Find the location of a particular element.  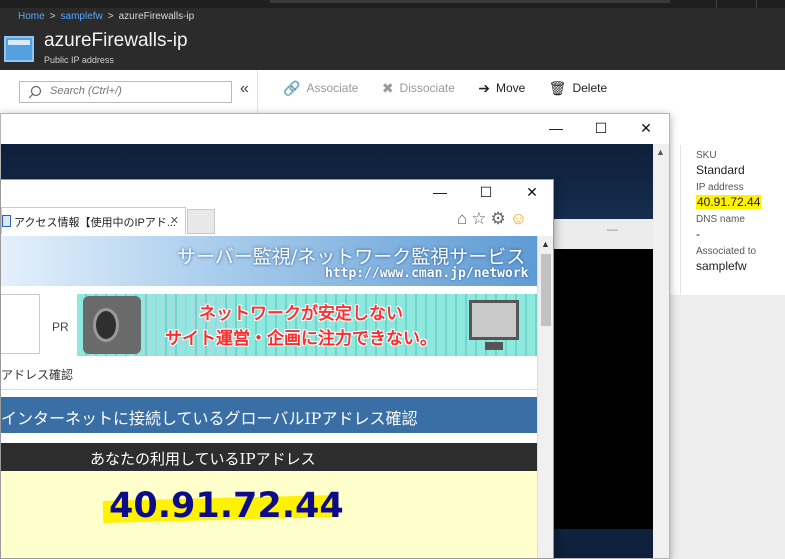

pr-label: PR is located at coordinates (60, 327).